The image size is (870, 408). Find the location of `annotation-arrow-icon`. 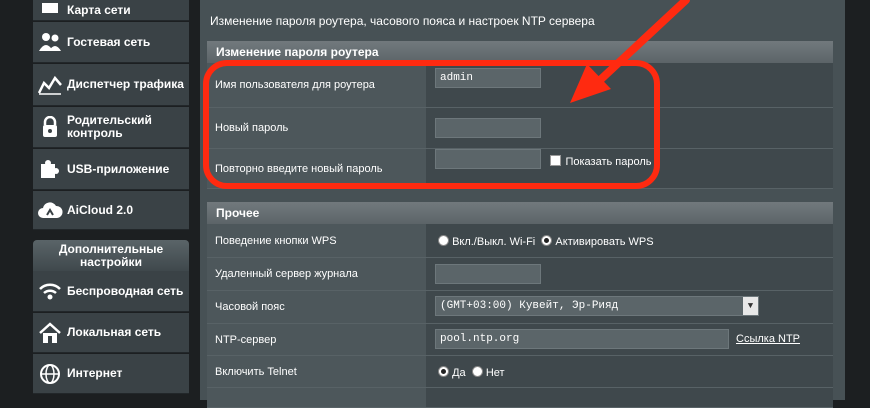

annotation-arrow-icon is located at coordinates (630, 51).